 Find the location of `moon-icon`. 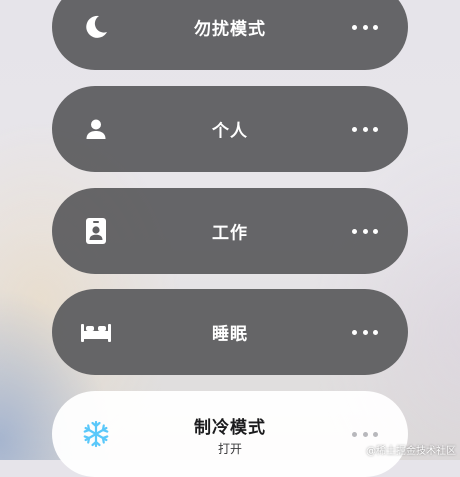

moon-icon is located at coordinates (96, 27).